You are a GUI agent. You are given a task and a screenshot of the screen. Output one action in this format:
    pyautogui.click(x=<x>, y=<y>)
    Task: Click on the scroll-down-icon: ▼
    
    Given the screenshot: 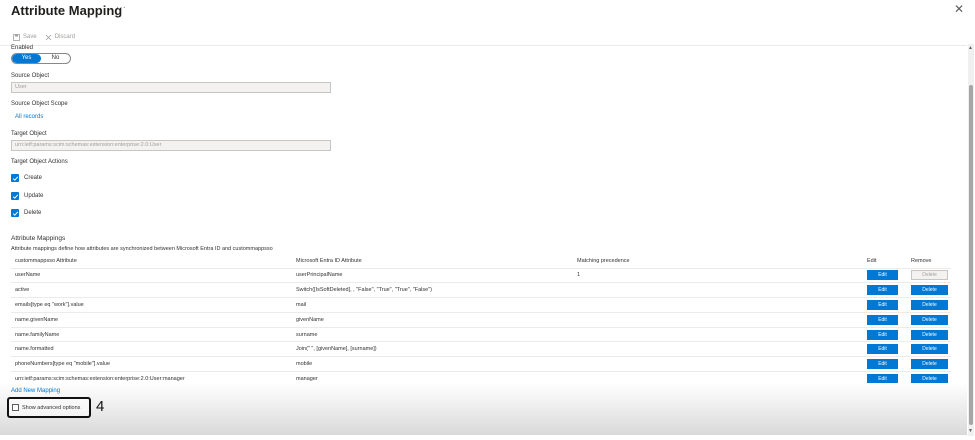 What is the action you would take?
    pyautogui.click(x=970, y=431)
    